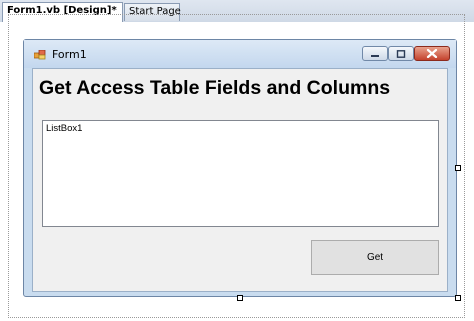  What do you see at coordinates (69, 54) in the screenshot?
I see `form-title: Form1` at bounding box center [69, 54].